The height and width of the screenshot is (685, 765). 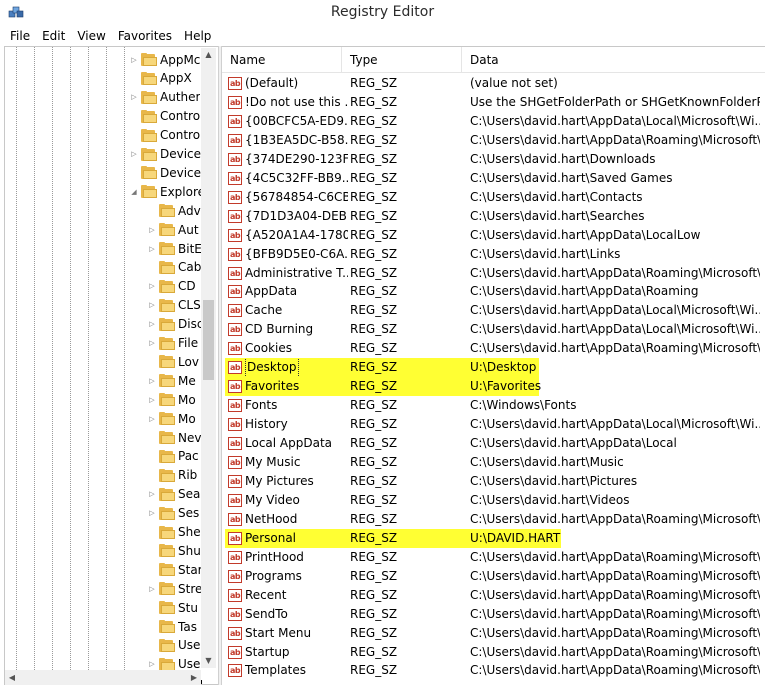 What do you see at coordinates (176, 607) in the screenshot?
I see `tree-item: Stu` at bounding box center [176, 607].